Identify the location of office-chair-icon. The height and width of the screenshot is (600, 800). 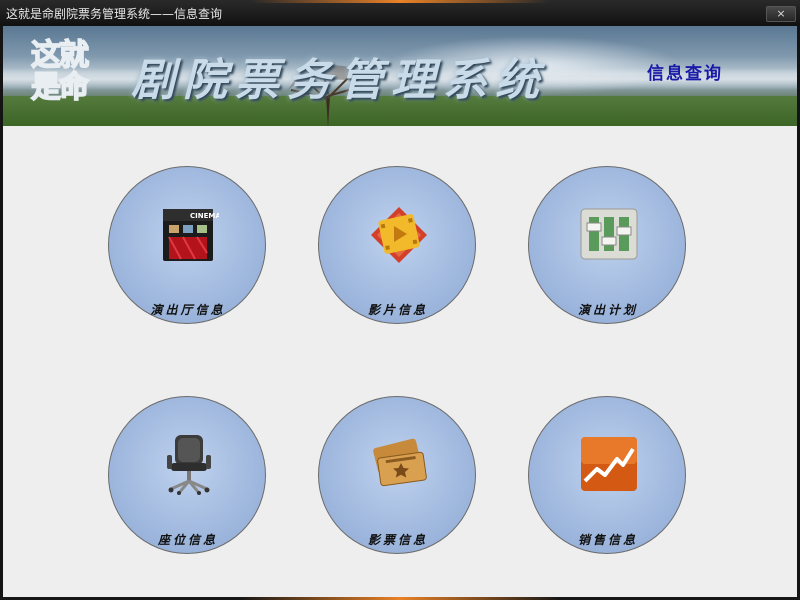
(189, 465).